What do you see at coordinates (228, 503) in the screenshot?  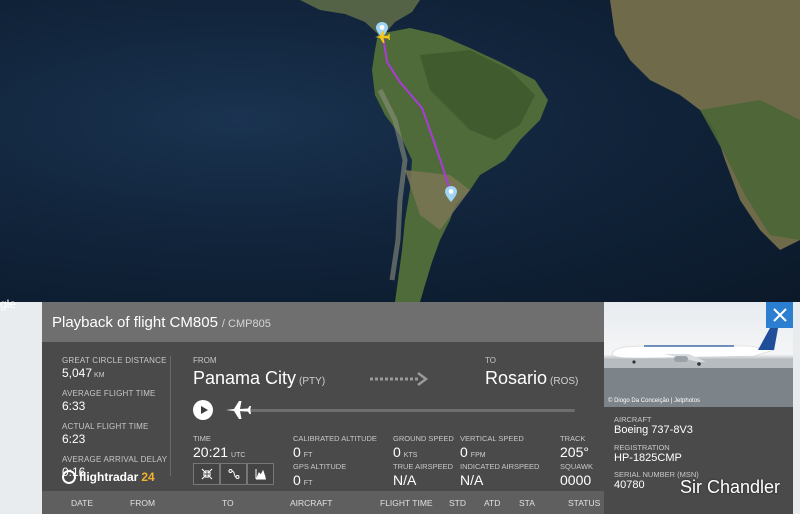 I see `col-to: TO` at bounding box center [228, 503].